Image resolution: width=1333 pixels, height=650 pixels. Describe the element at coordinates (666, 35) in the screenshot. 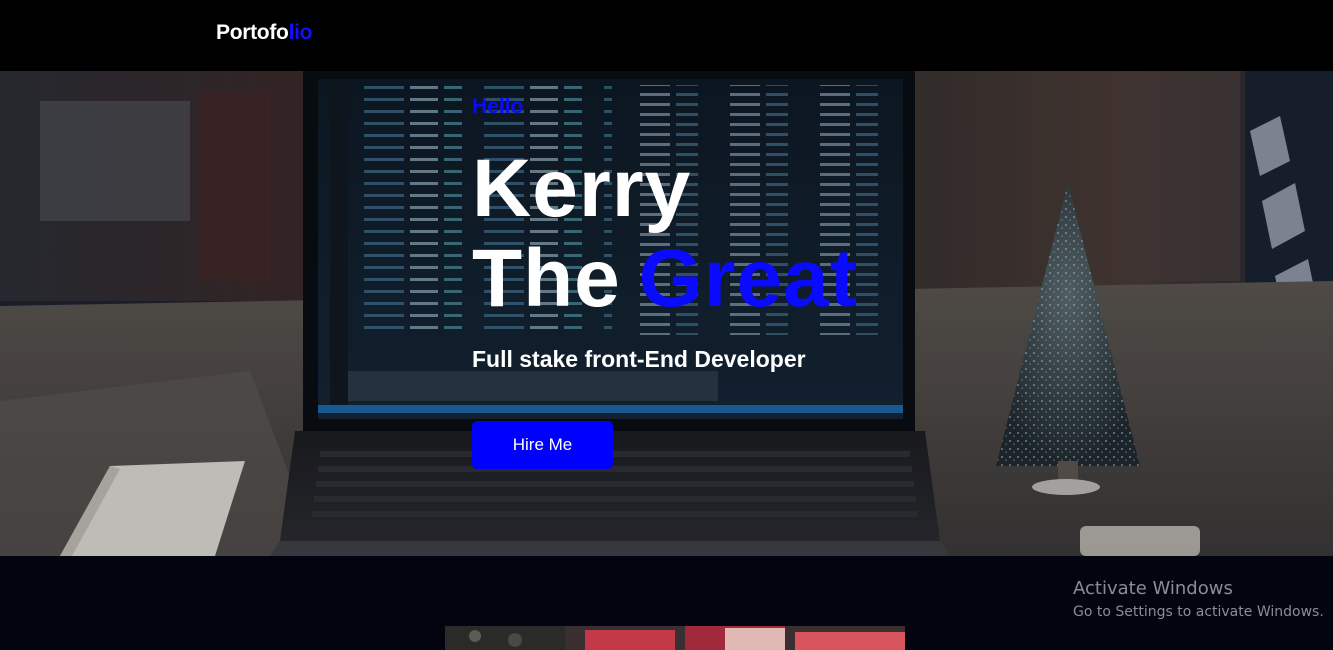

I see `navbar: Portofolio` at that location.